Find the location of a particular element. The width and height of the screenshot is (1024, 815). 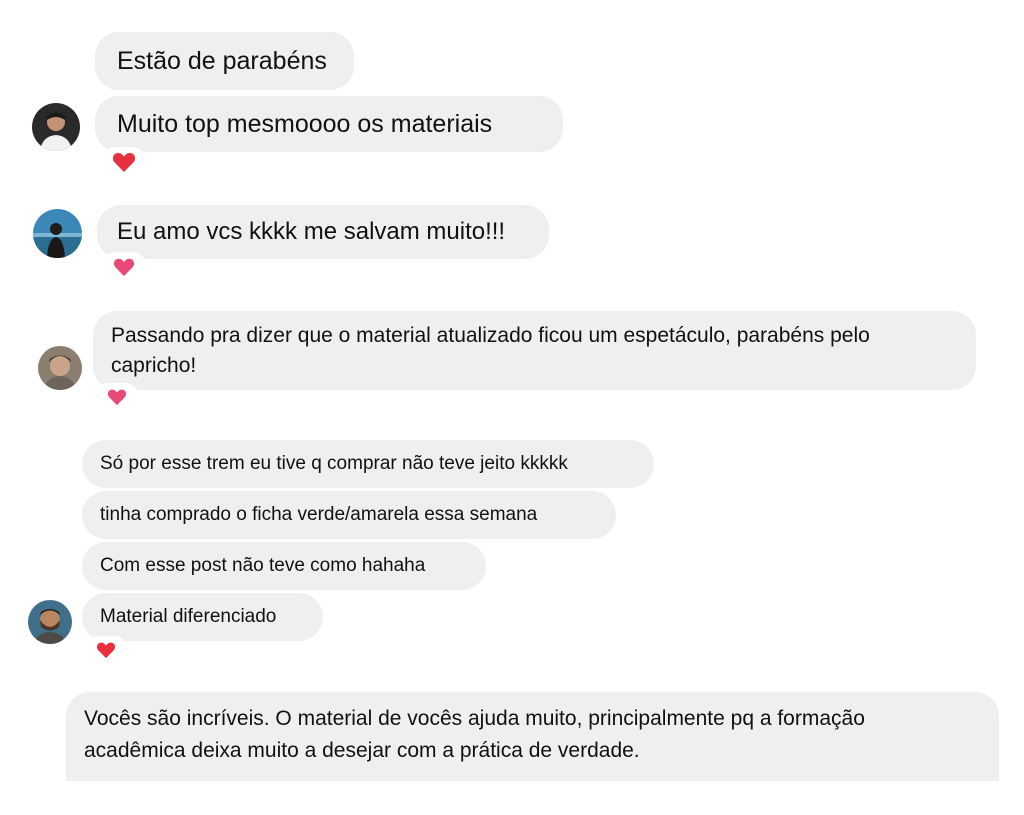

message-bubble: Muito top mesmoooo os materiais is located at coordinates (329, 124).